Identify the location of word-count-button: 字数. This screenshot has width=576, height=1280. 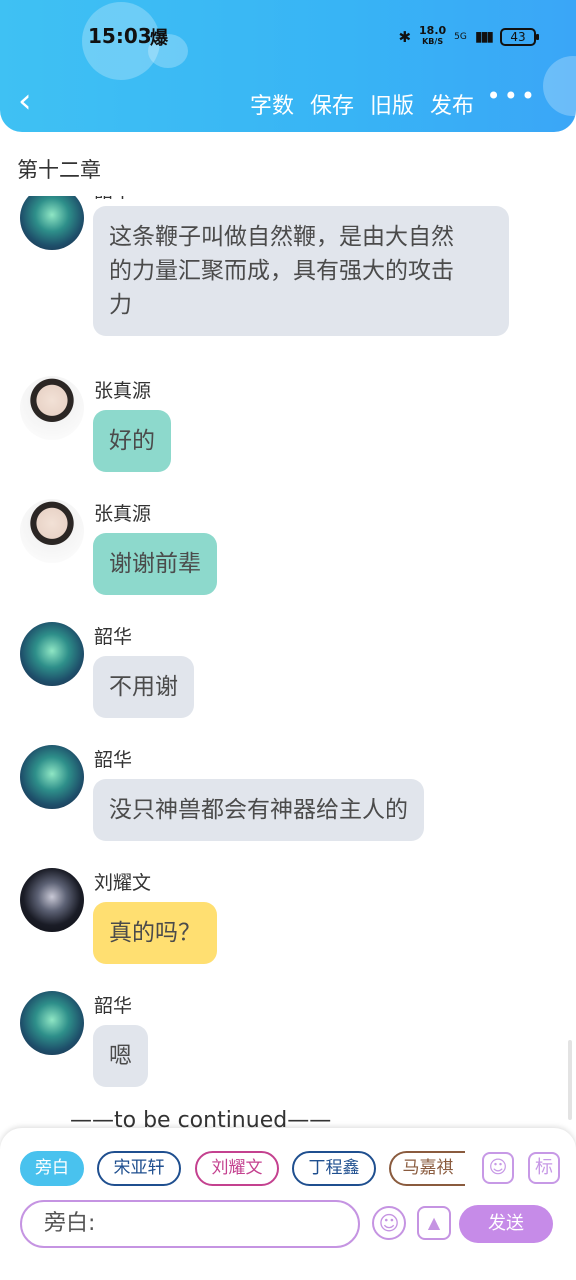
(272, 104).